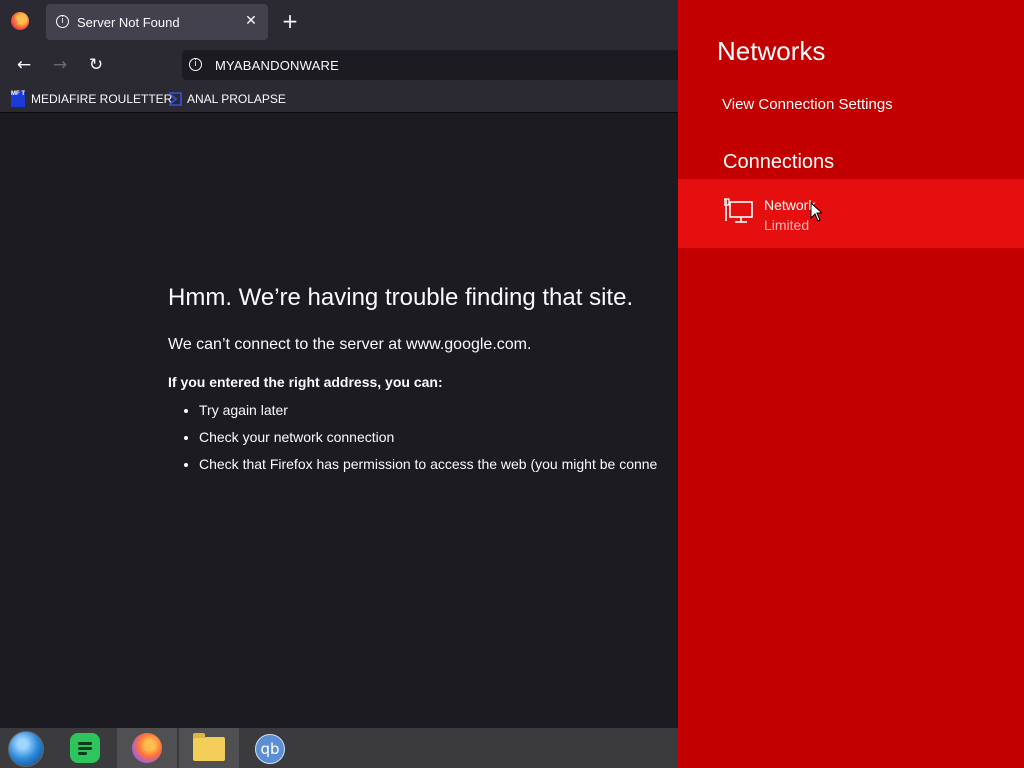 This screenshot has width=1024, height=768. I want to click on firefox-logo-icon, so click(20, 21).